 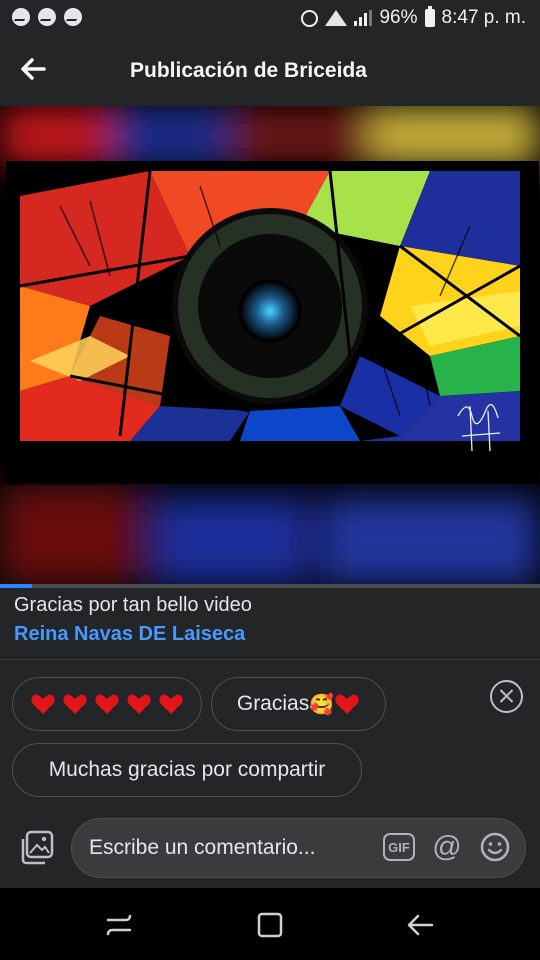 I want to click on divider, so click(x=270, y=659).